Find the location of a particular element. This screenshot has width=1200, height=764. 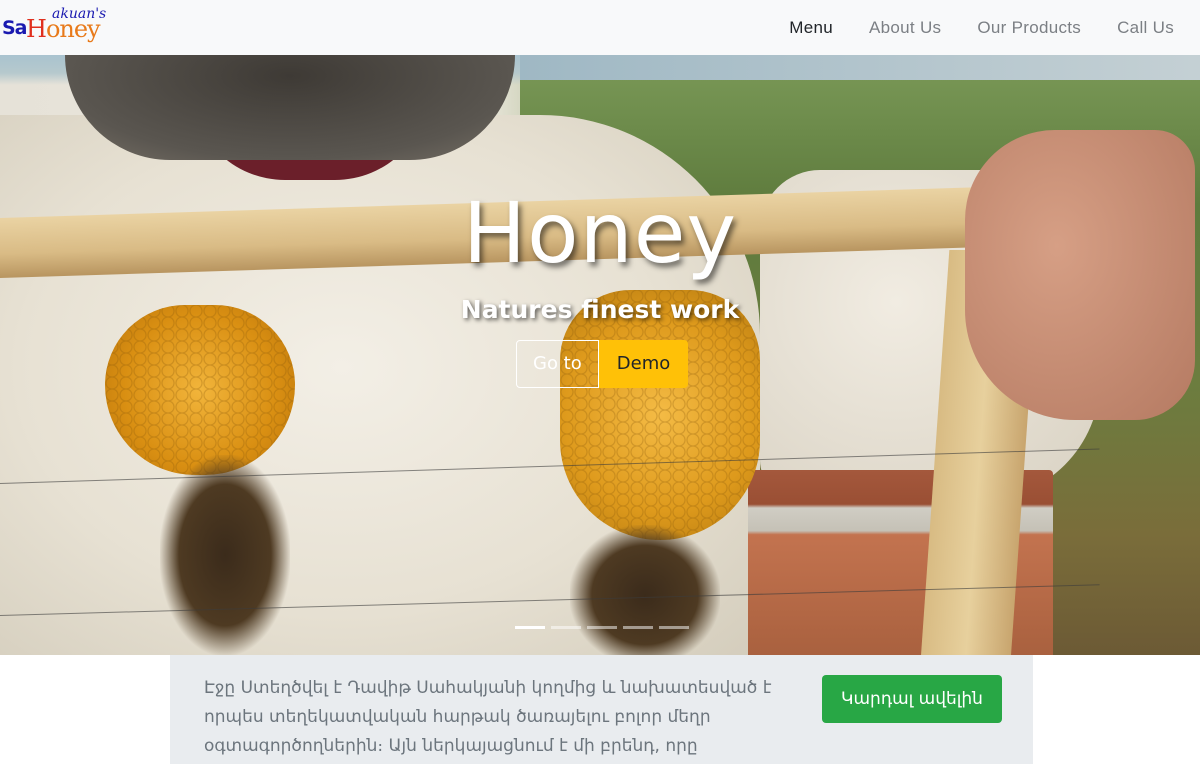

main-nav: Menu About Us Our Products Call Us is located at coordinates (981, 28).